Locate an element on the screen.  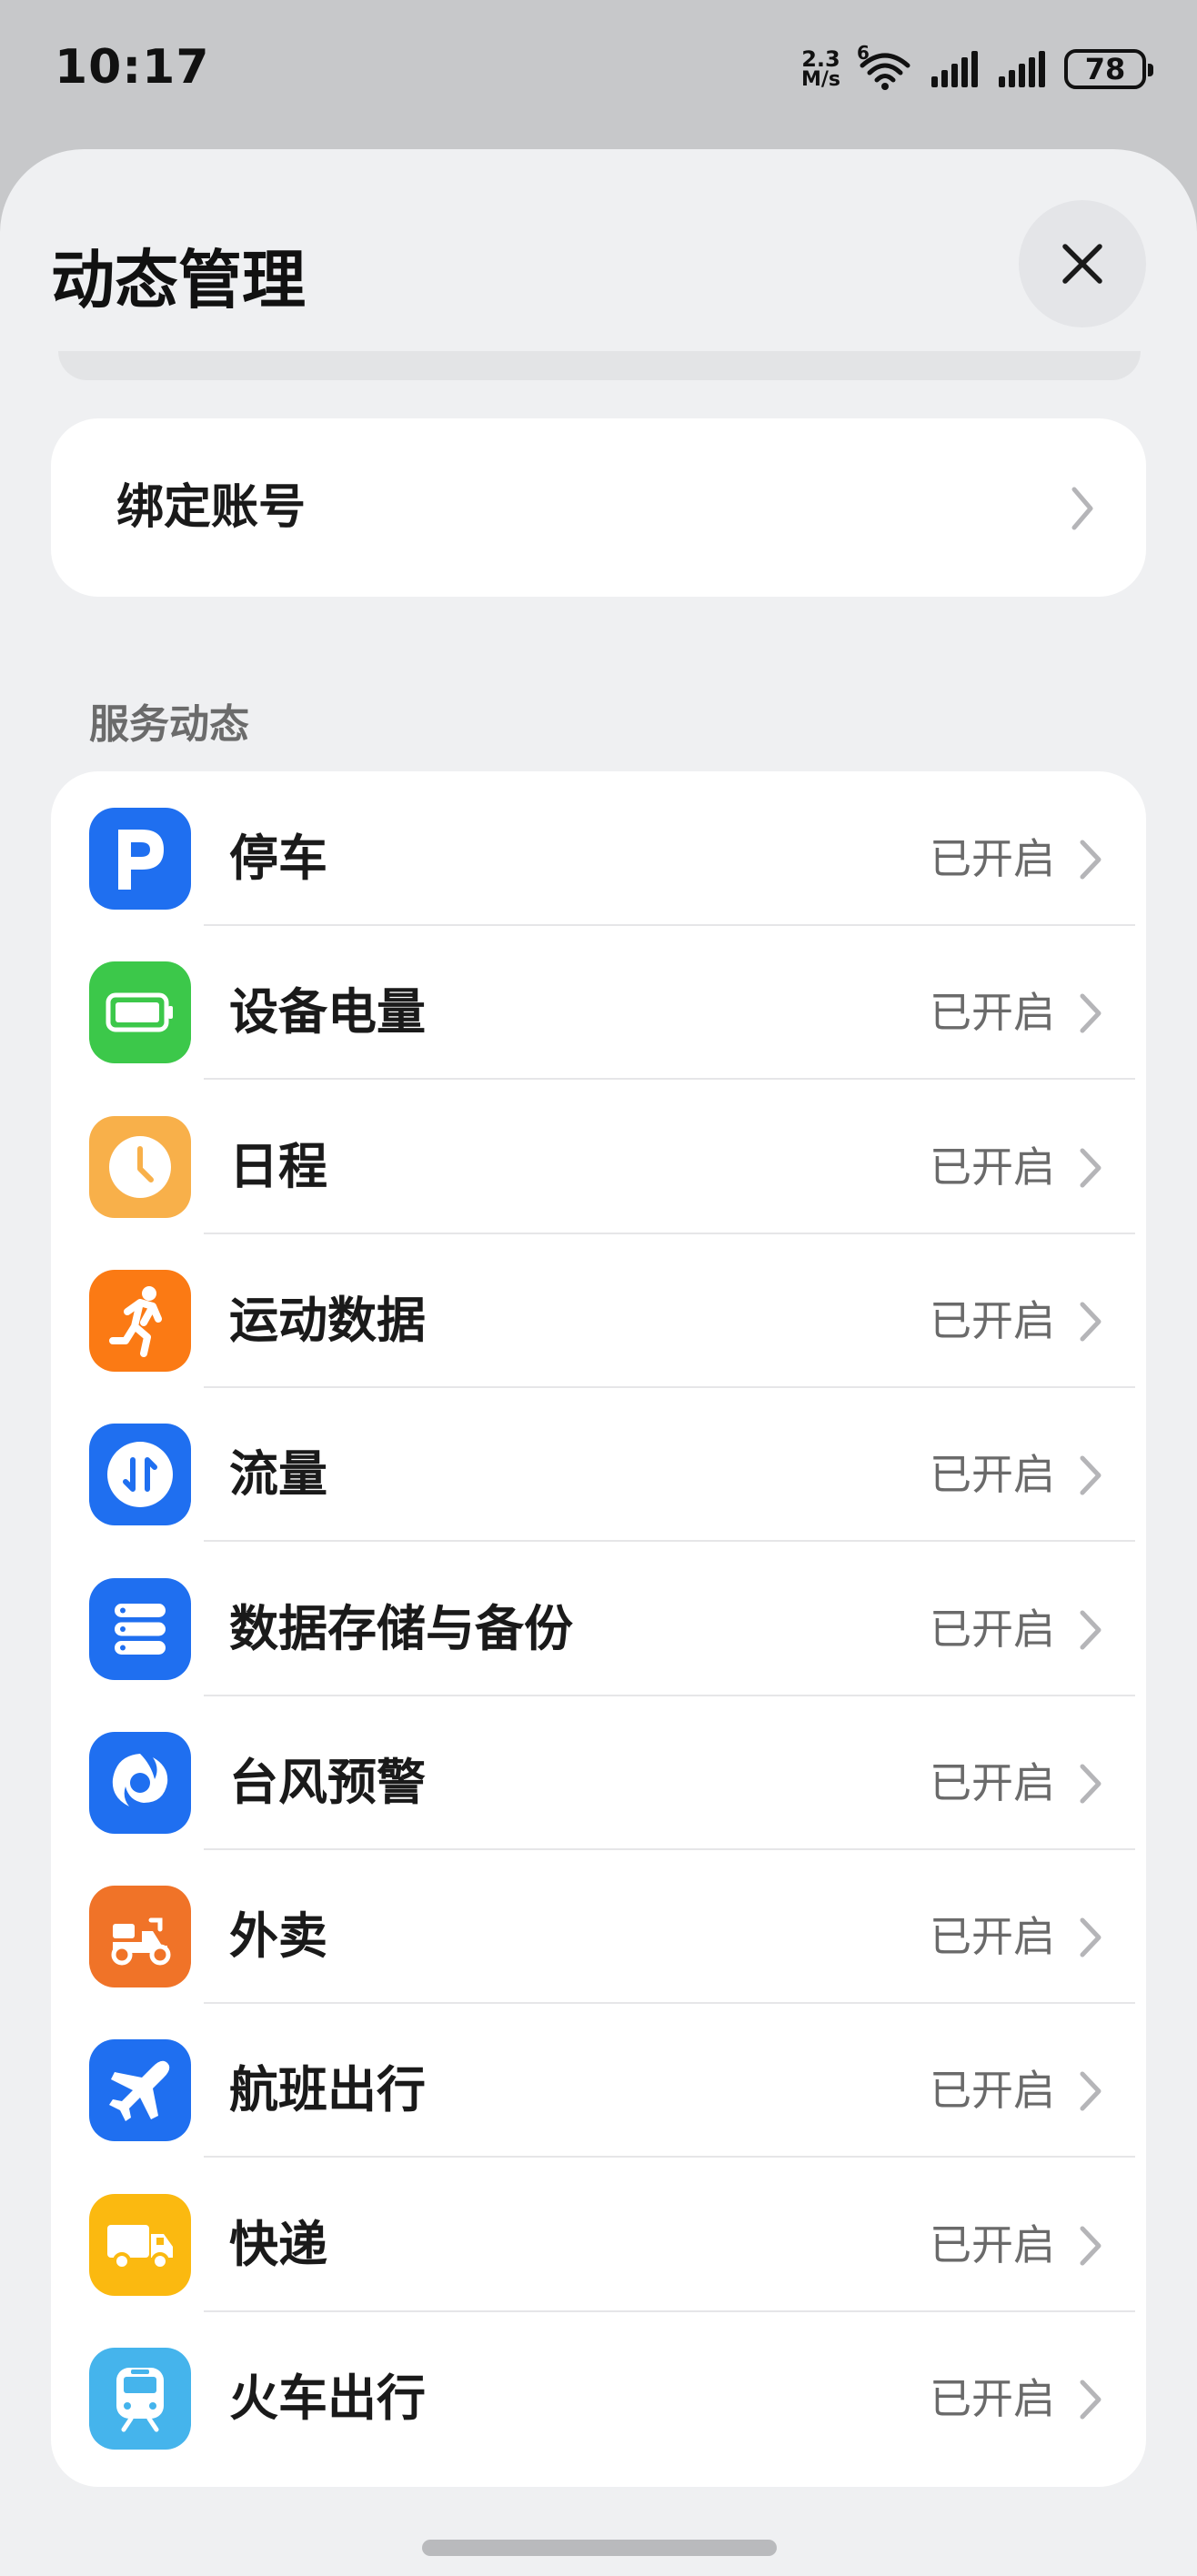
service-label: 台风预警 is located at coordinates (327, 1782).